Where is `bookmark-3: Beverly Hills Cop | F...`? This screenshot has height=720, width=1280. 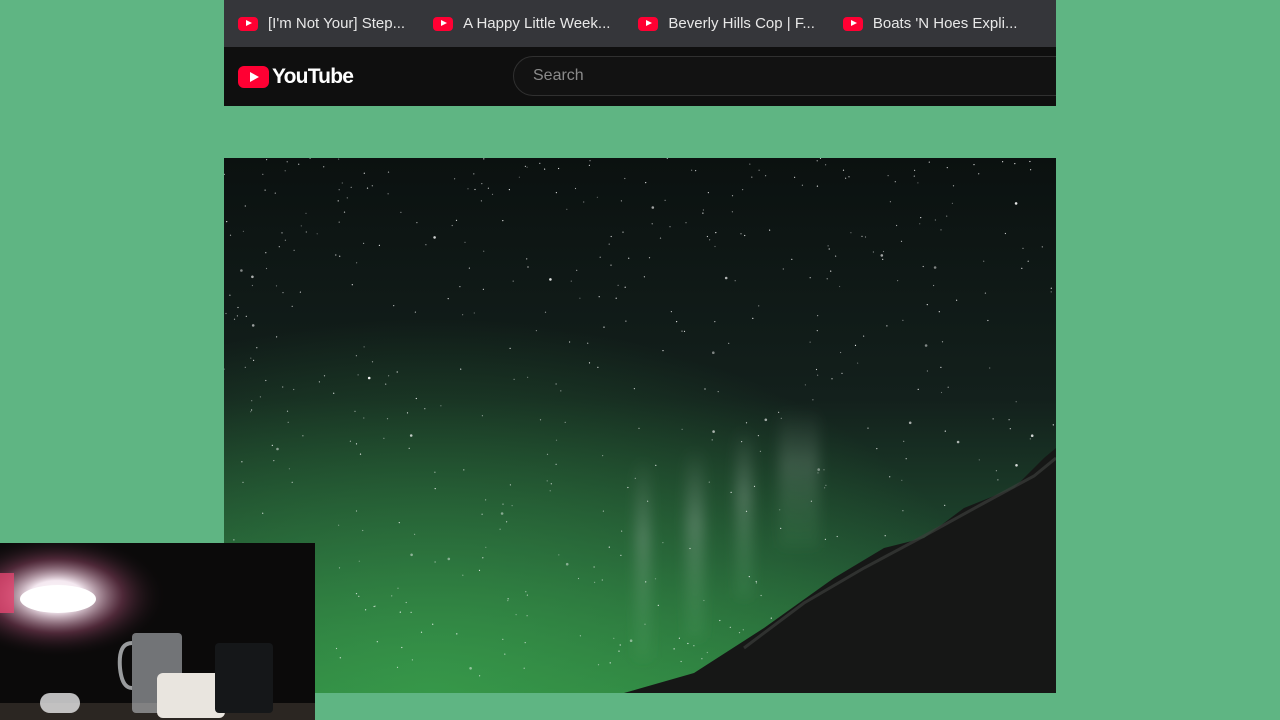
bookmark-3: Beverly Hills Cop | F... is located at coordinates (740, 24).